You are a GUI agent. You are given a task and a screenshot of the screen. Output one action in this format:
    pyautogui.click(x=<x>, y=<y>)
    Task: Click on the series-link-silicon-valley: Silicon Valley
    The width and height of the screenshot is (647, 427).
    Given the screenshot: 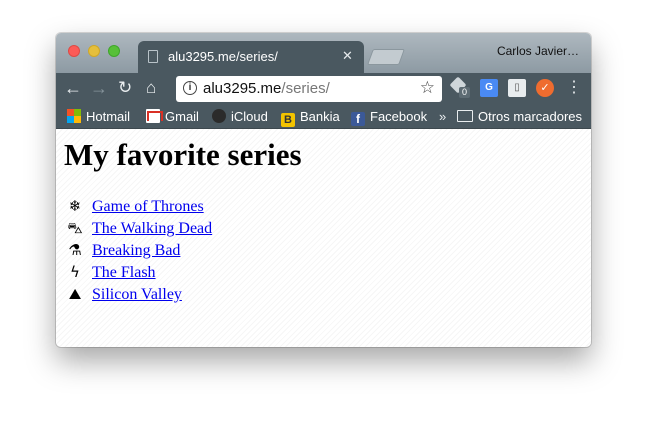 What is the action you would take?
    pyautogui.click(x=137, y=294)
    